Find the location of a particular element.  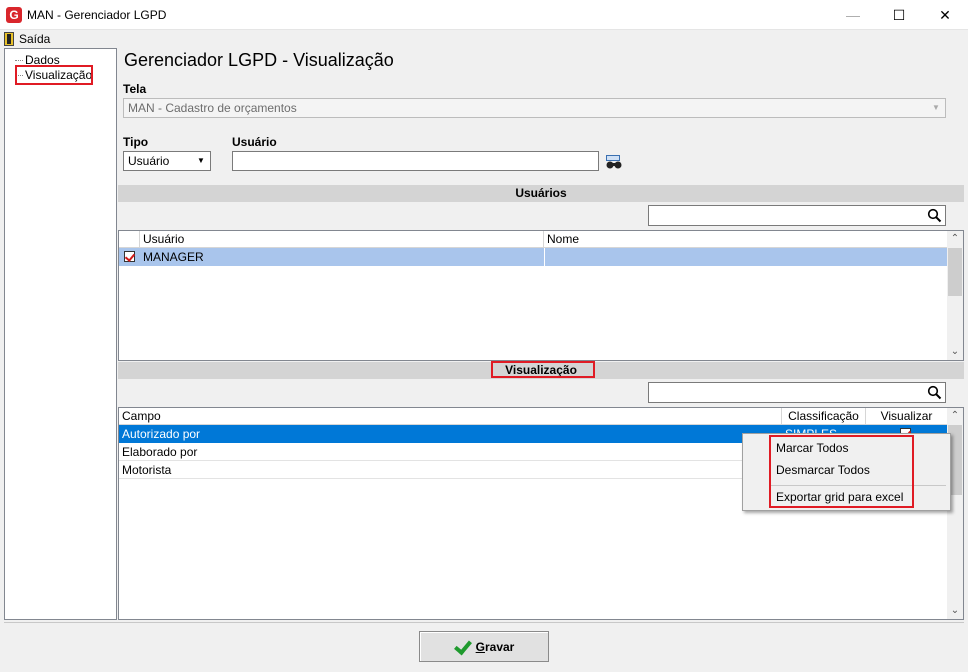

minimize-button: — is located at coordinates (853, 15).